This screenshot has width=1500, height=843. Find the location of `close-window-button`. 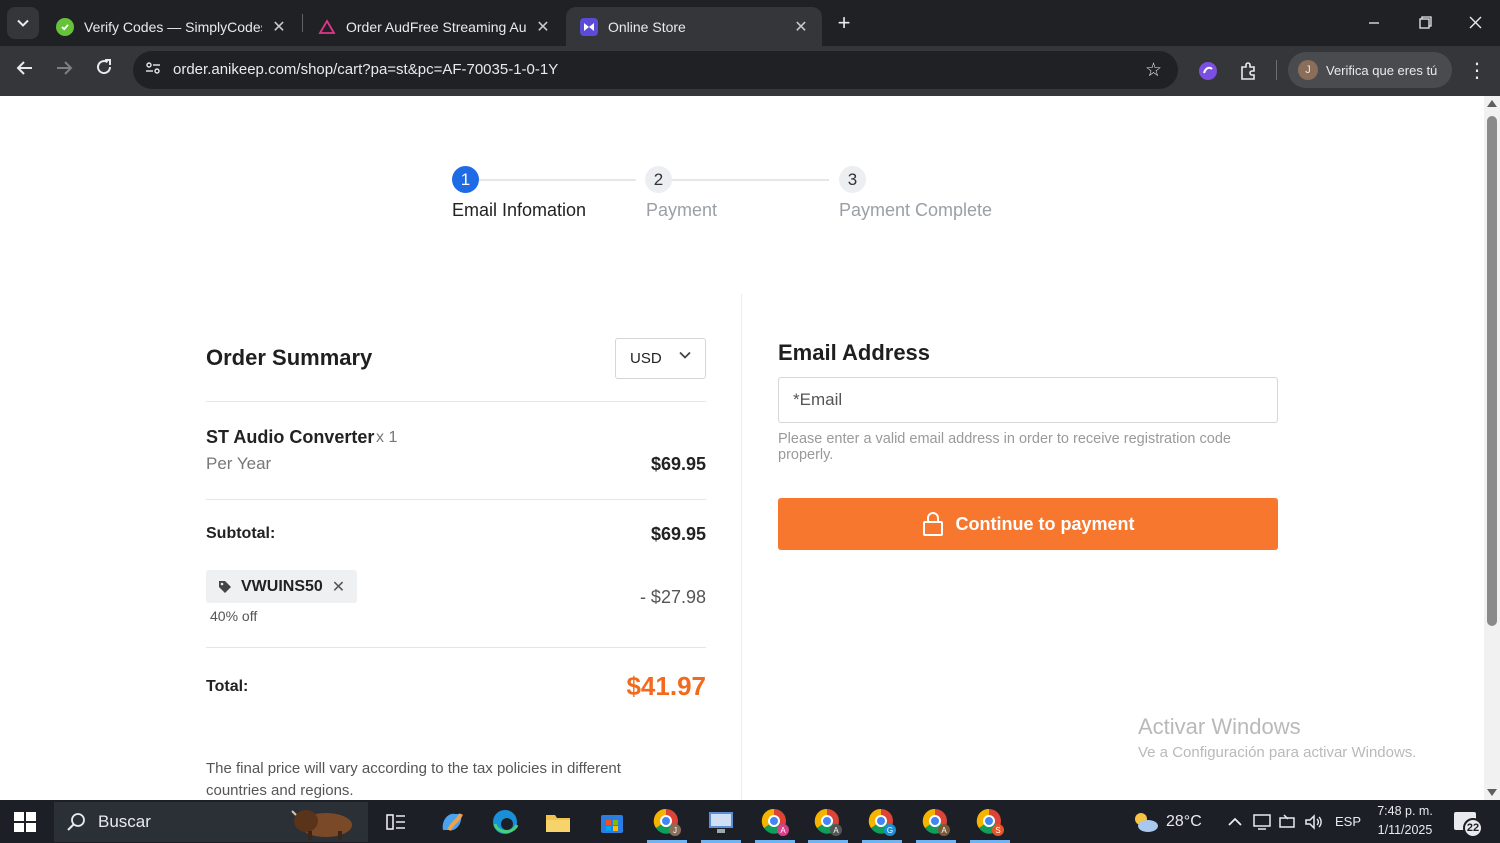

close-window-button is located at coordinates (1475, 23).